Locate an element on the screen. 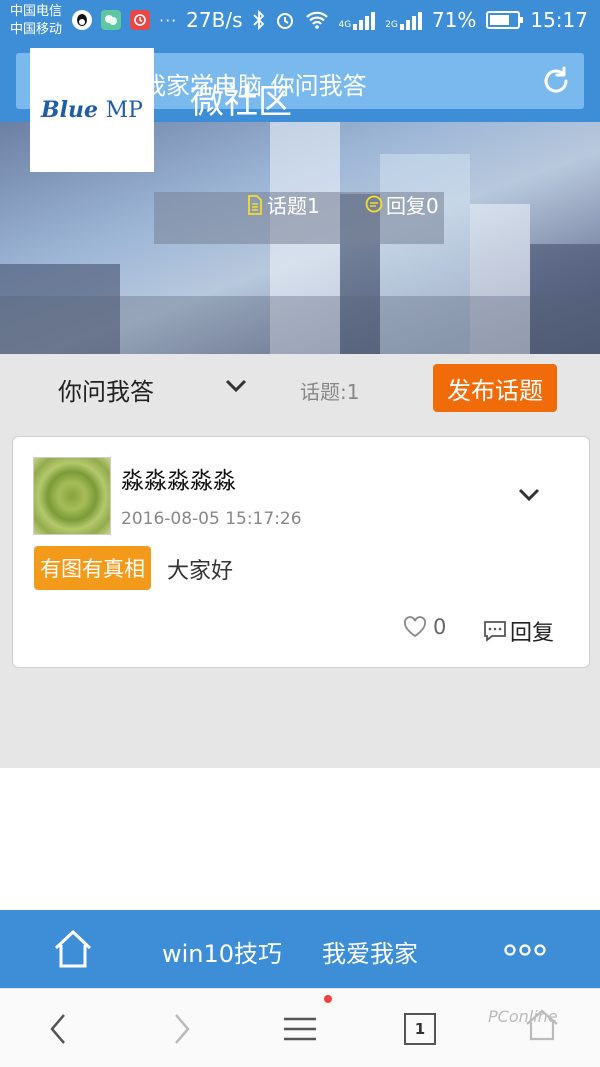 The image size is (600, 1067). status-bar: 中国电信 中国移动 ··· 27B/s 4G 2G 71% 15:17 is located at coordinates (300, 22).